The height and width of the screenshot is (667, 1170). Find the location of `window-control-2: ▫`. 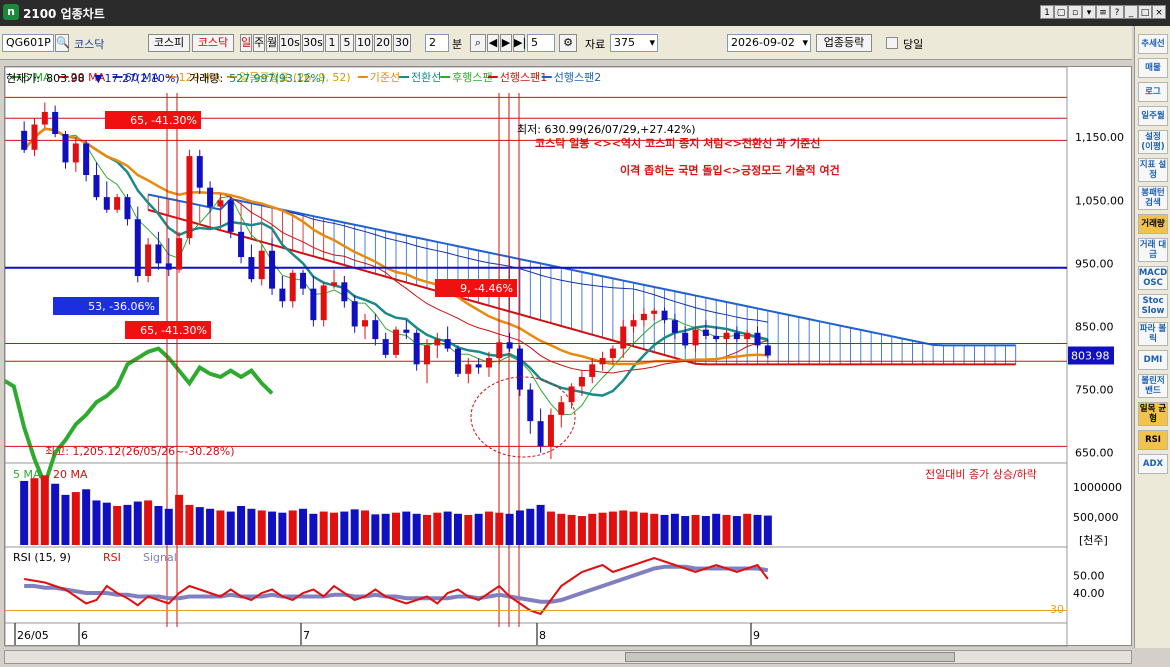

window-control-2: ▫ is located at coordinates (1075, 12).